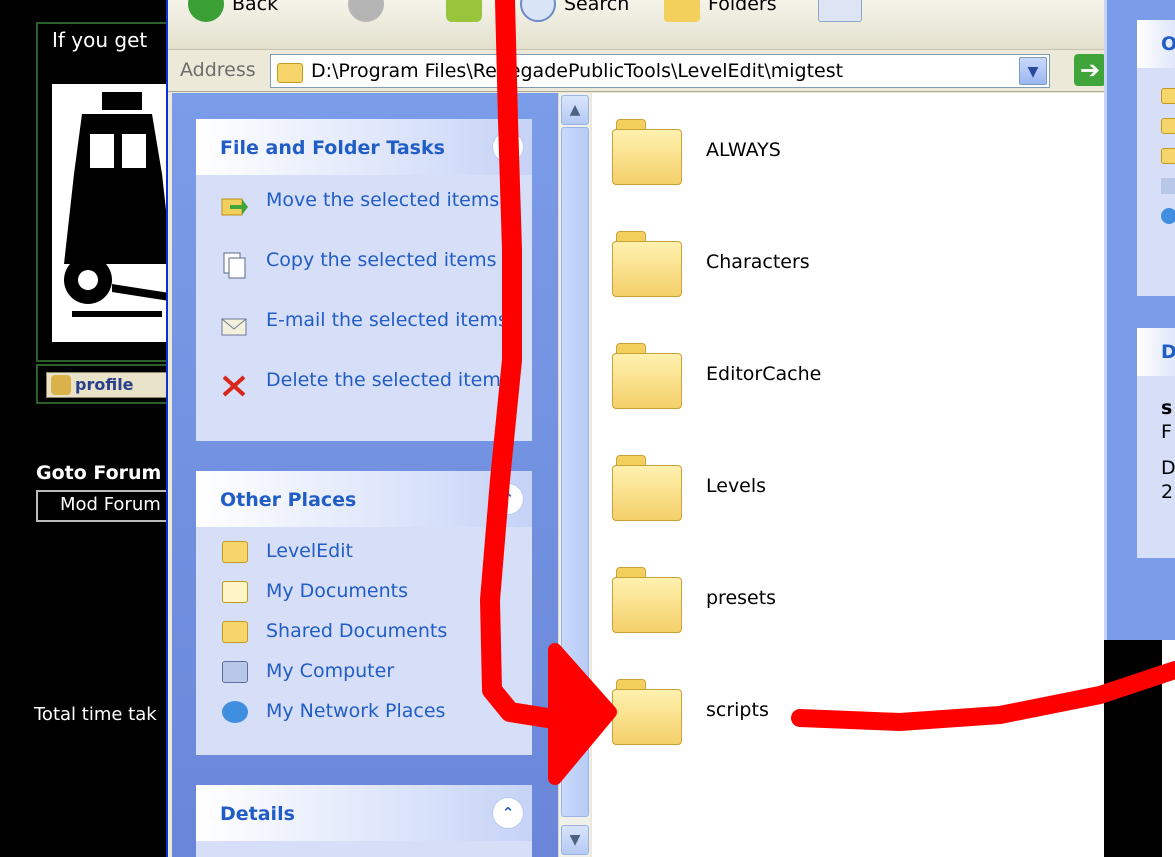 The image size is (1175, 857). Describe the element at coordinates (842, 153) in the screenshot. I see `file-item-always: ALWAYS` at that location.